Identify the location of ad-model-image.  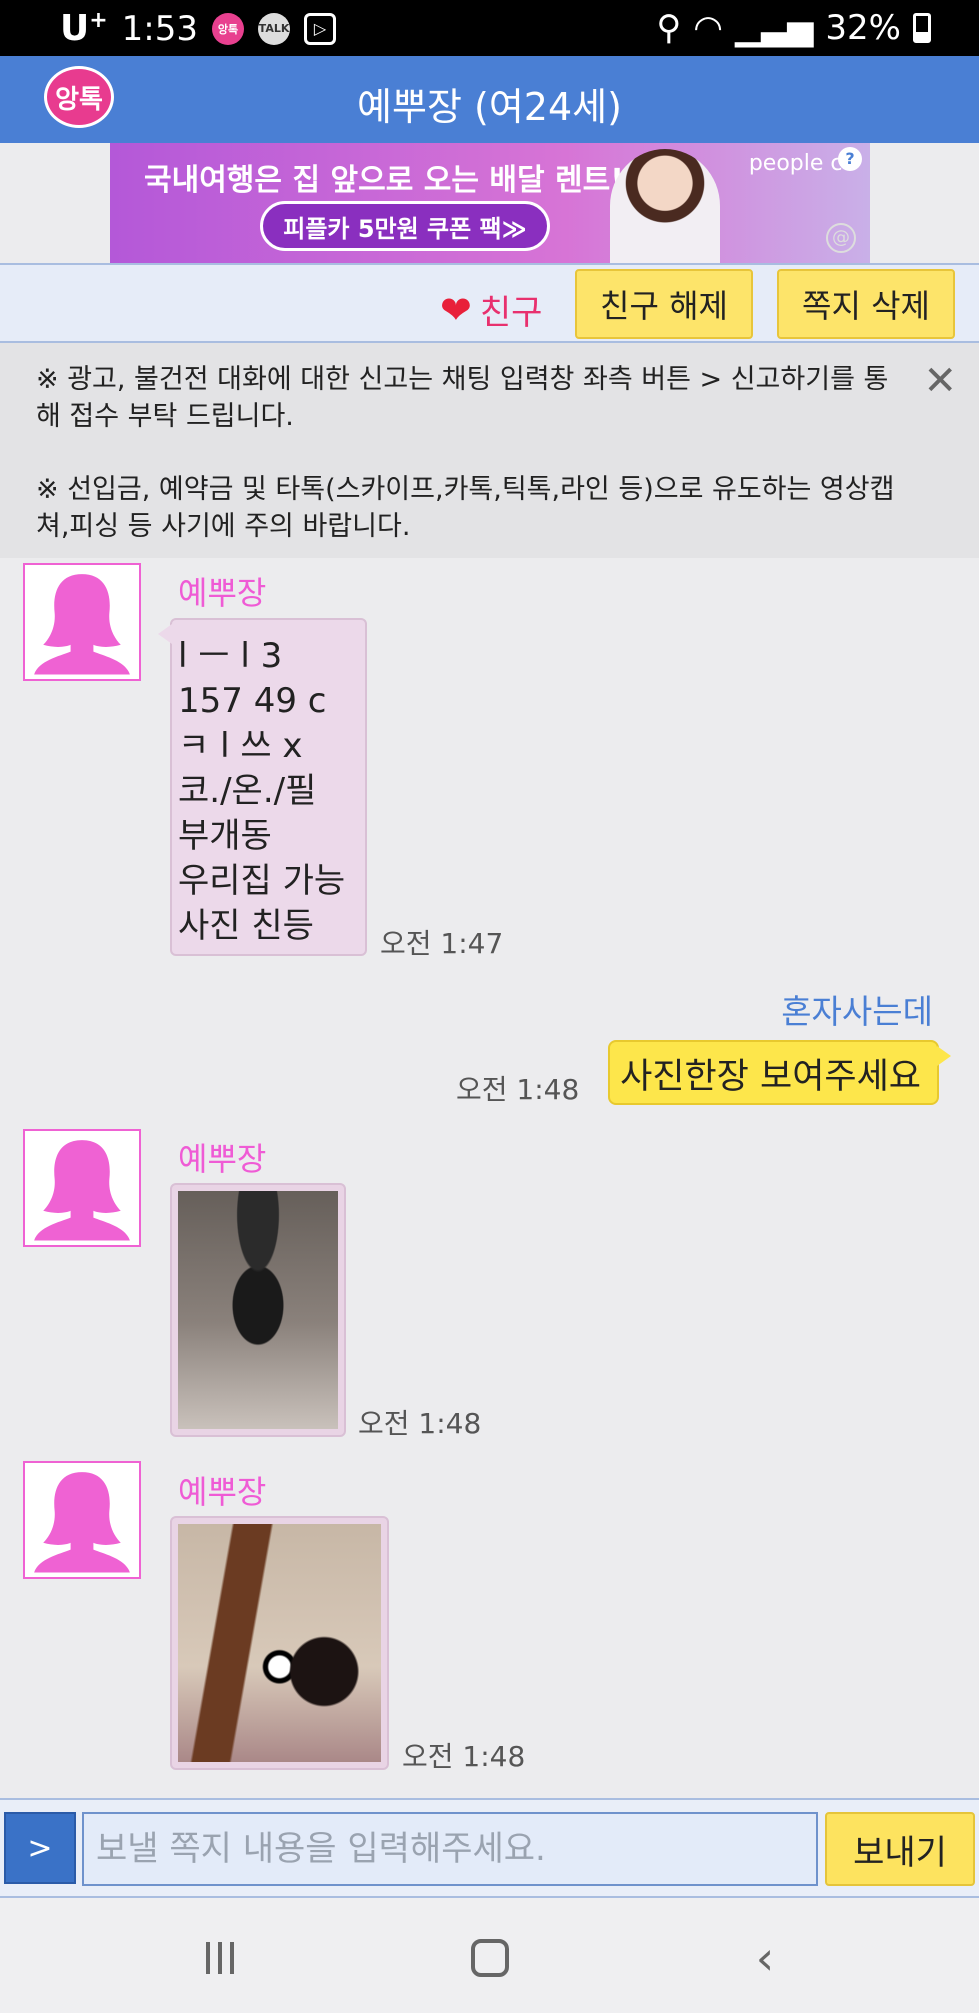
(665, 206).